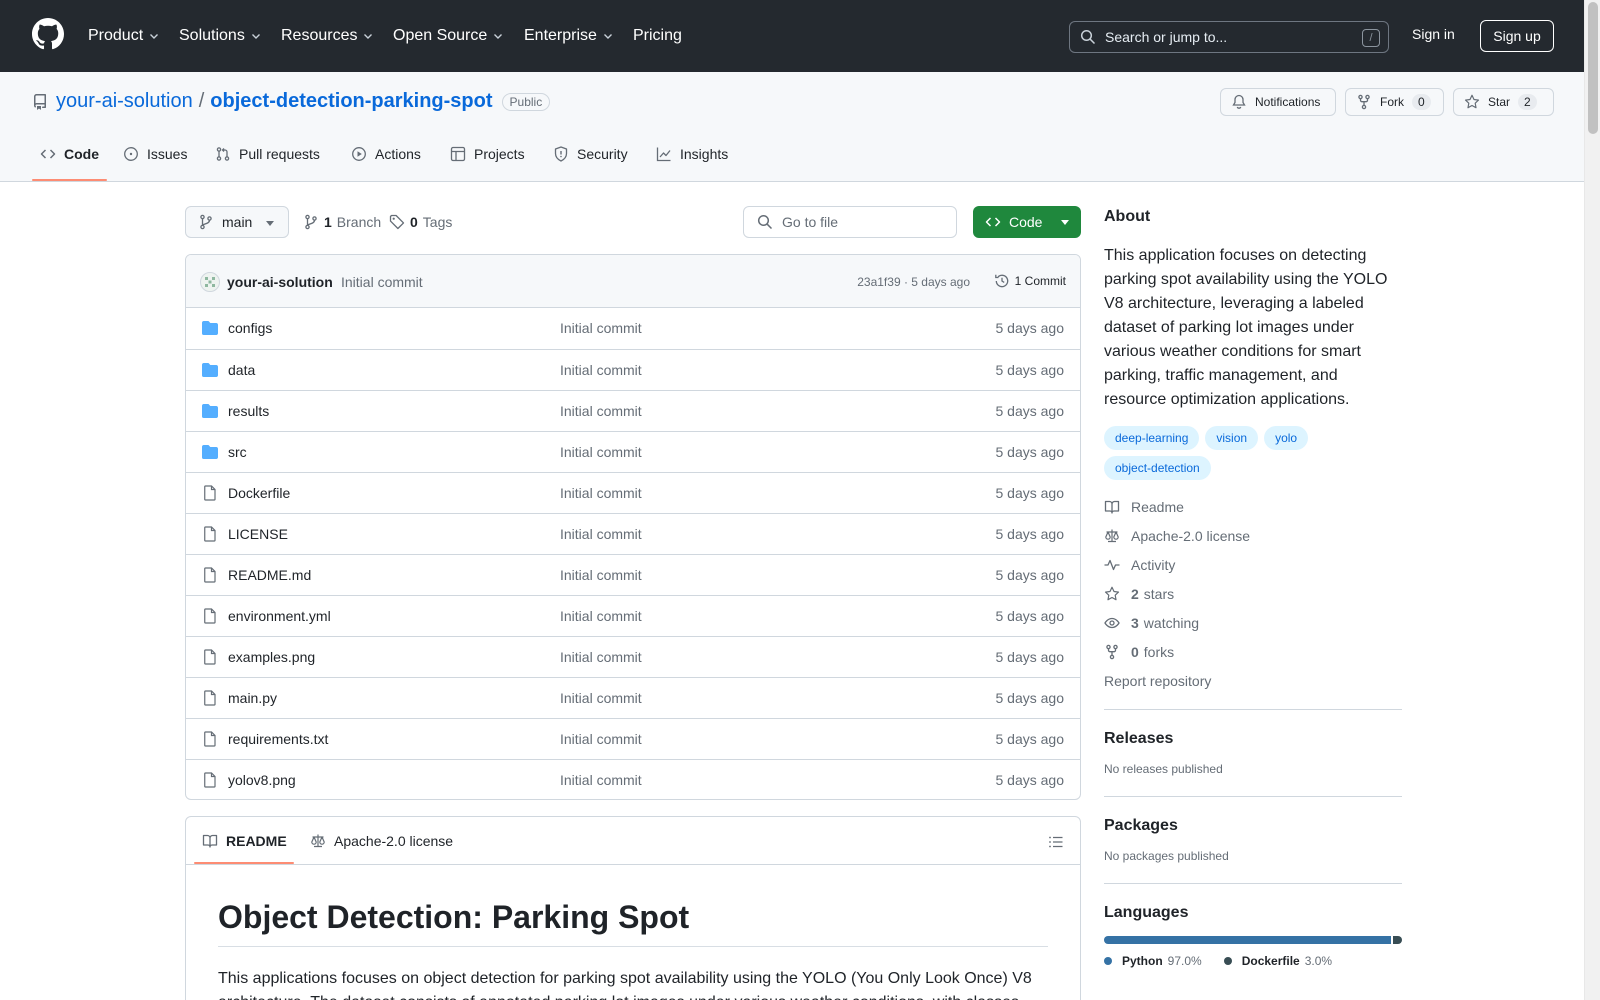  I want to click on file-row: LICENSE Initial commit 5 days ago, so click(633, 533).